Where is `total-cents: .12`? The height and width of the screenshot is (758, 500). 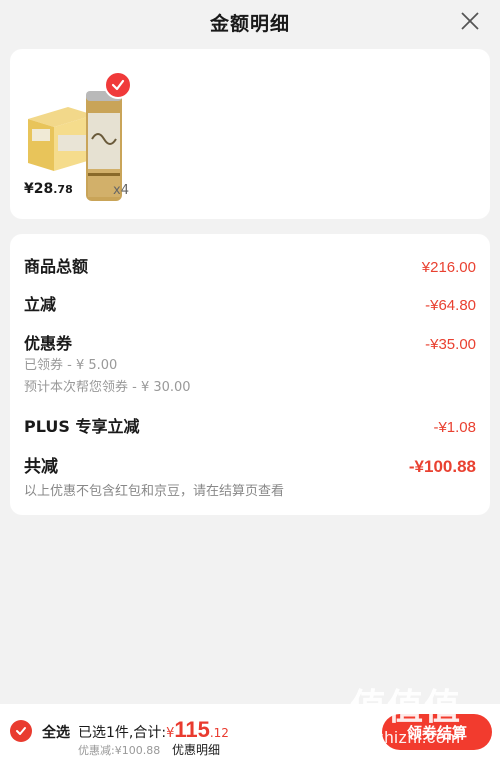 total-cents: .12 is located at coordinates (219, 733).